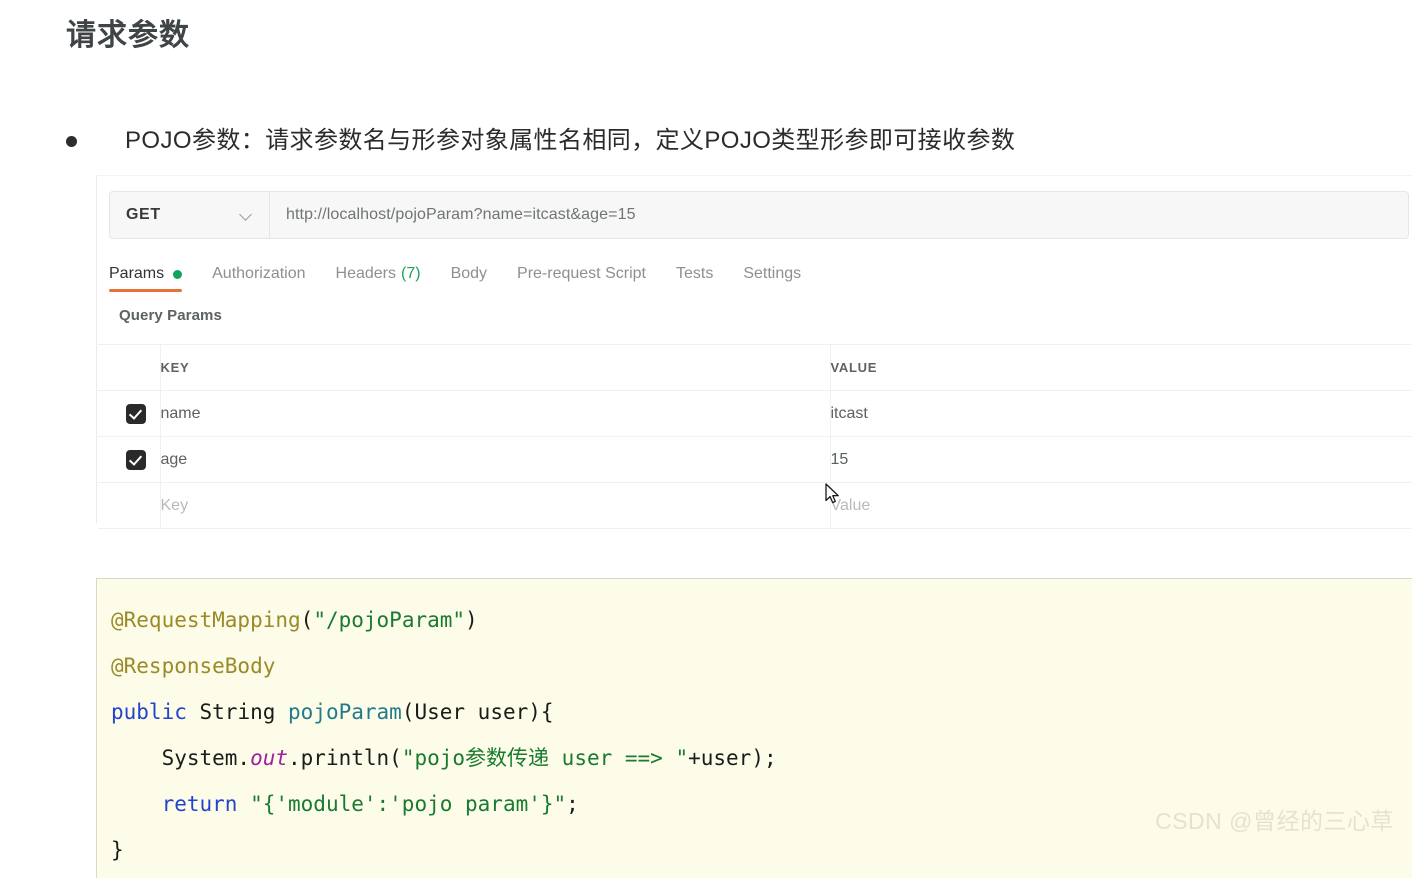 Image resolution: width=1412 pixels, height=878 pixels. What do you see at coordinates (170, 315) in the screenshot?
I see `query-params-heading: Query Params` at bounding box center [170, 315].